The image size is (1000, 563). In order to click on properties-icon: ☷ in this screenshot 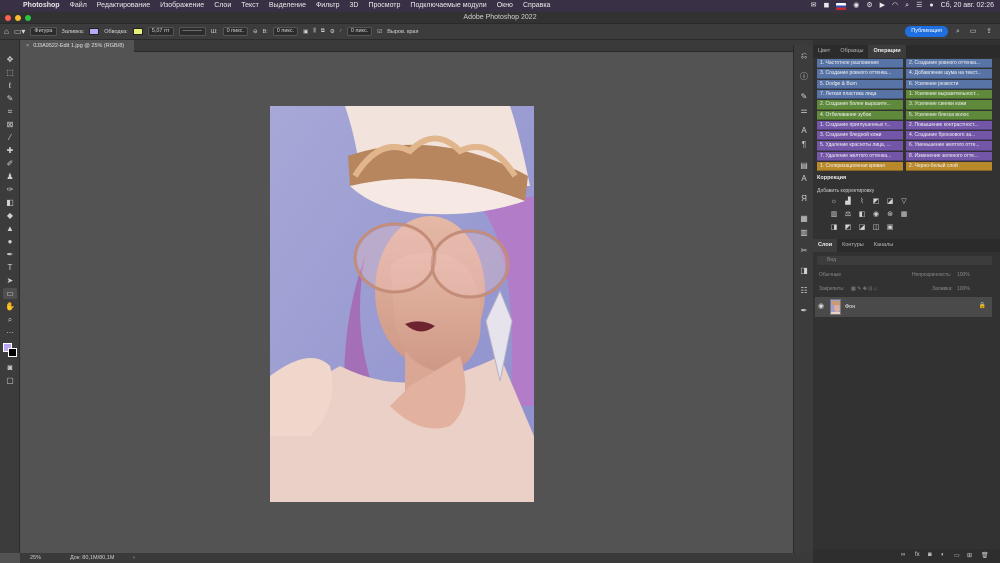, I will do `click(804, 290)`.